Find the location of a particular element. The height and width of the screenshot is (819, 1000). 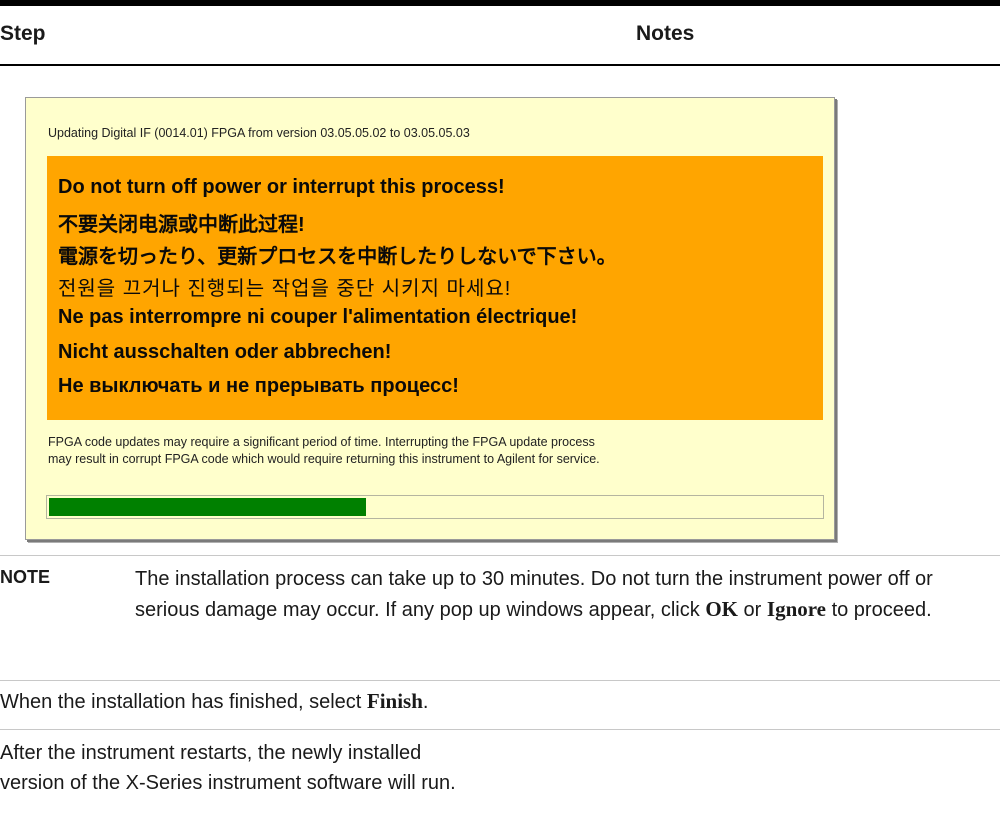

finish-text-after: . is located at coordinates (425, 702).